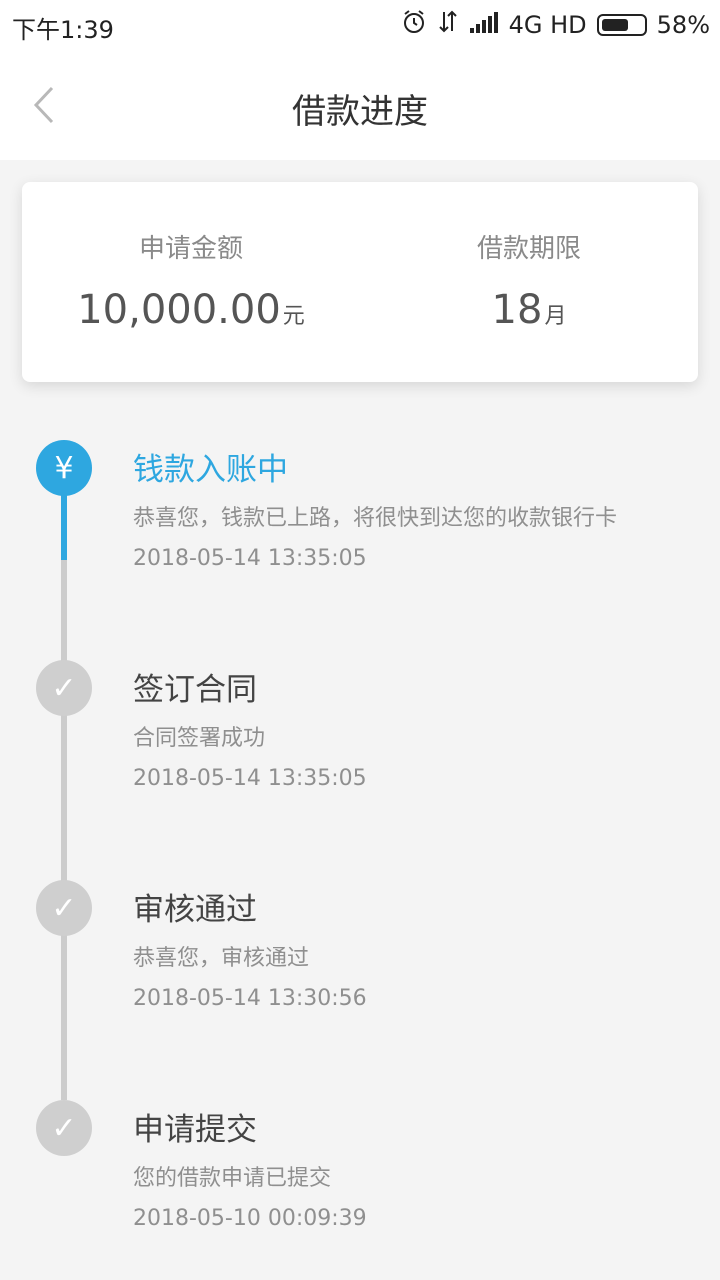 The height and width of the screenshot is (1280, 720). I want to click on amount-value-row: 10,000.00元, so click(191, 310).